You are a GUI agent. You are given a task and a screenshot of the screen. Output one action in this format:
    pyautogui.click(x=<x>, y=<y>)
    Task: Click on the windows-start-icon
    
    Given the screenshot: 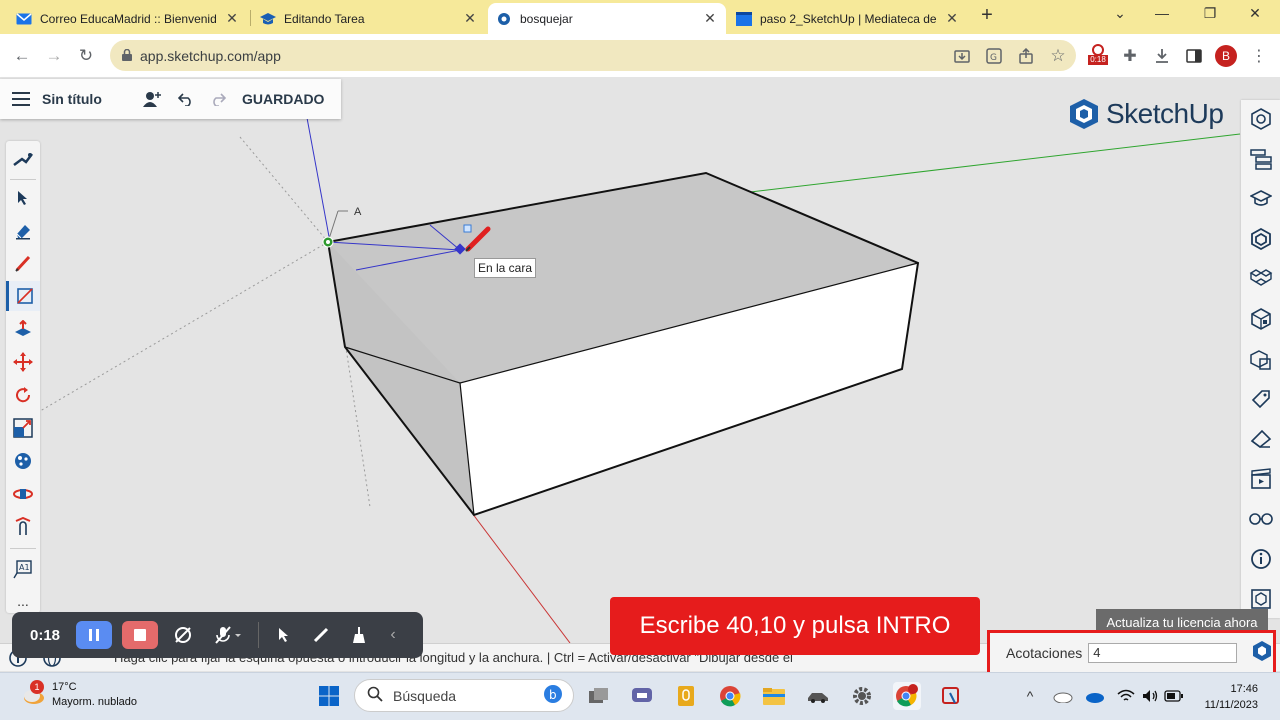 What is the action you would take?
    pyautogui.click(x=329, y=696)
    